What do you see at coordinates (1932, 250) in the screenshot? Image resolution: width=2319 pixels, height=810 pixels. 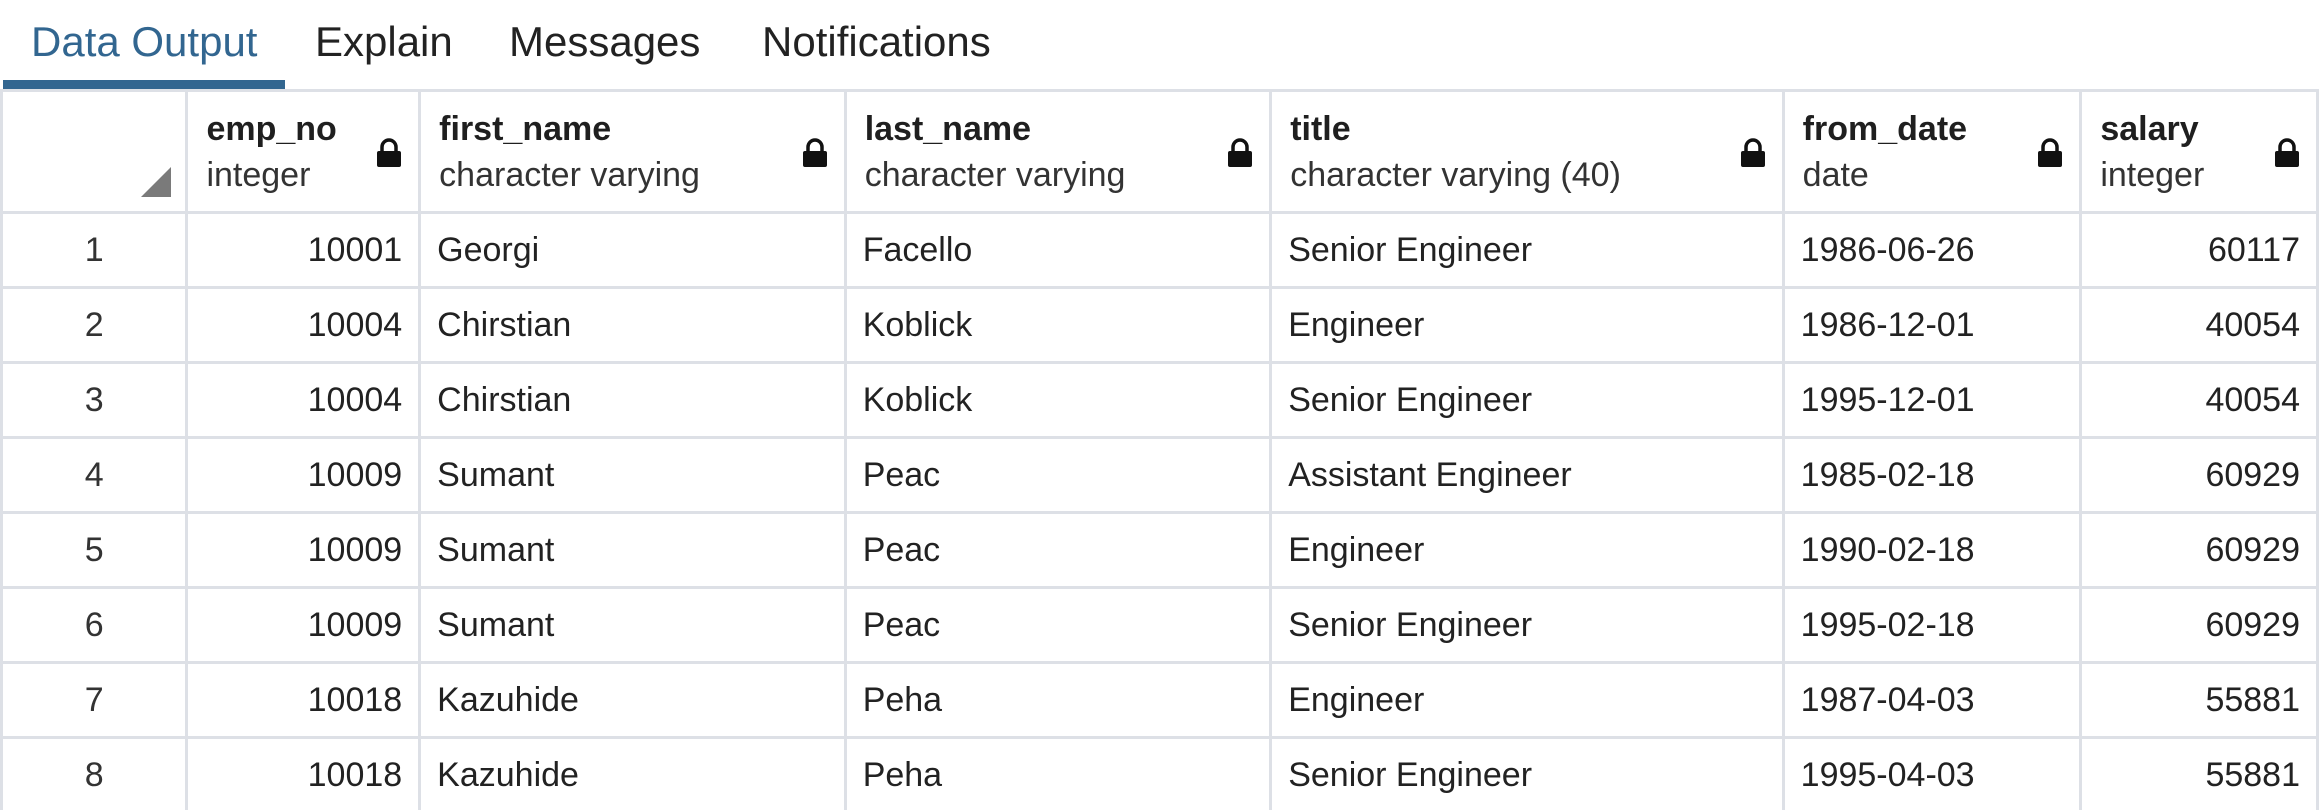 I see `cell-from-date: 1986-06-26` at bounding box center [1932, 250].